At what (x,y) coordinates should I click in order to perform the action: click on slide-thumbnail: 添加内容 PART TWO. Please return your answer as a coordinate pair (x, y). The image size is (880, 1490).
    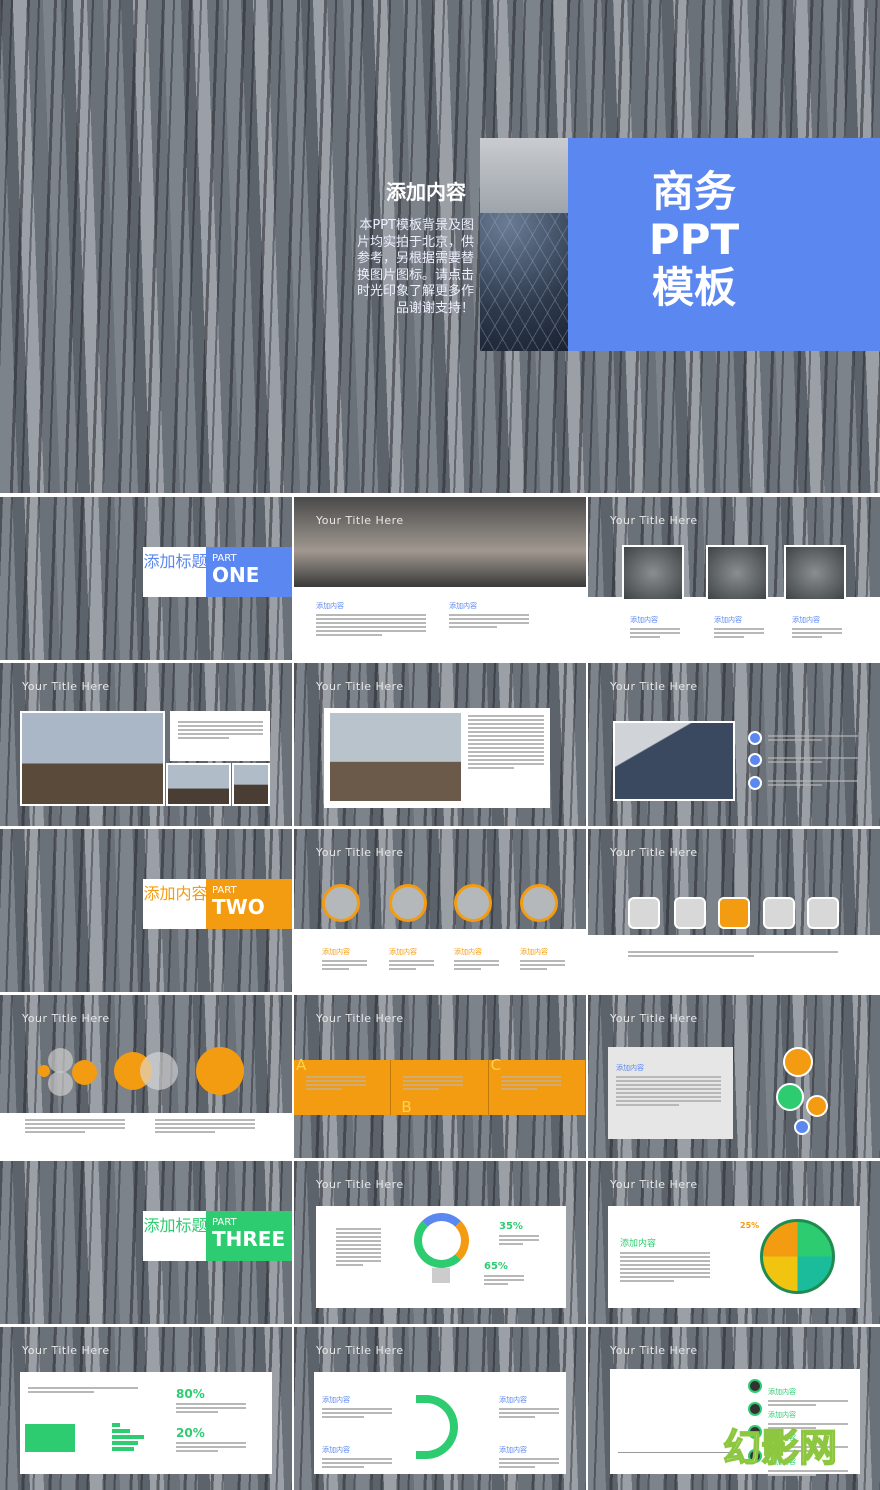
    Looking at the image, I should click on (146, 910).